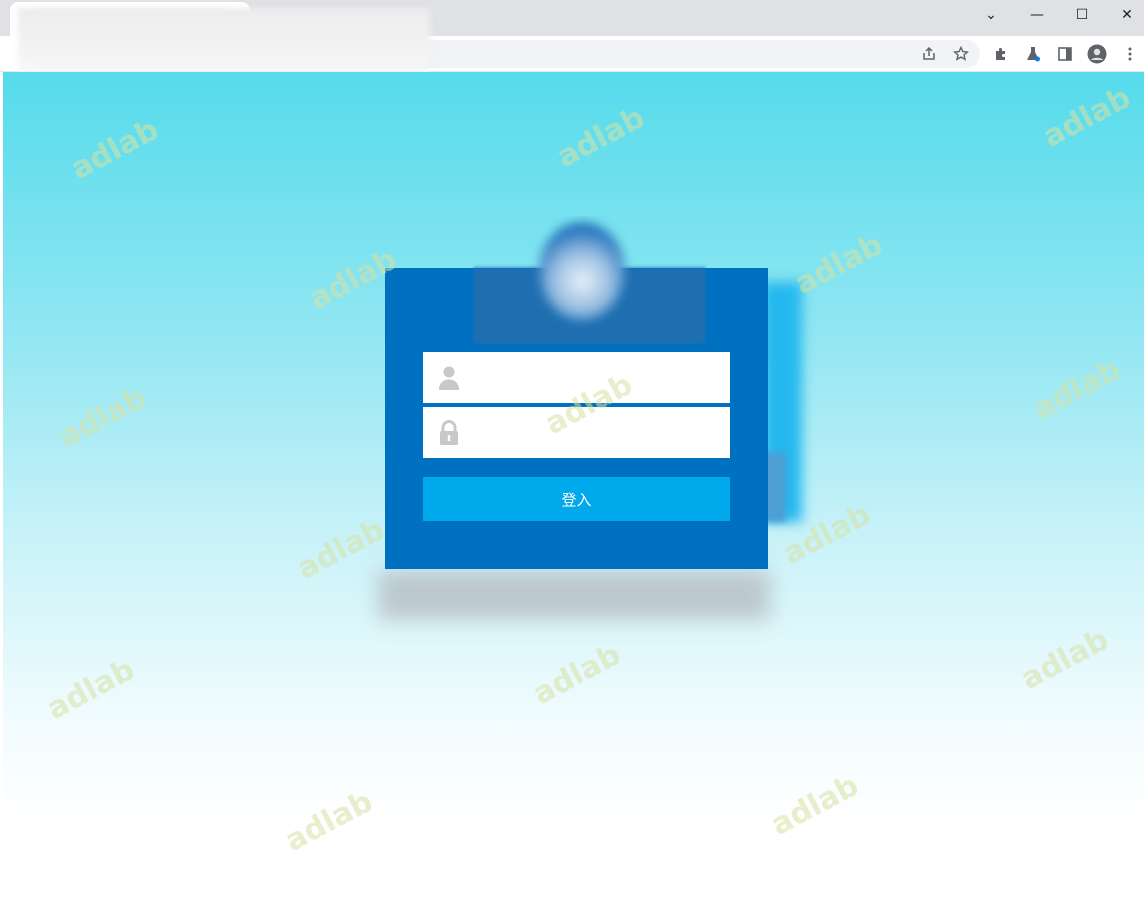 The width and height of the screenshot is (1144, 911). I want to click on close-window-button: ✕, so click(1124, 15).